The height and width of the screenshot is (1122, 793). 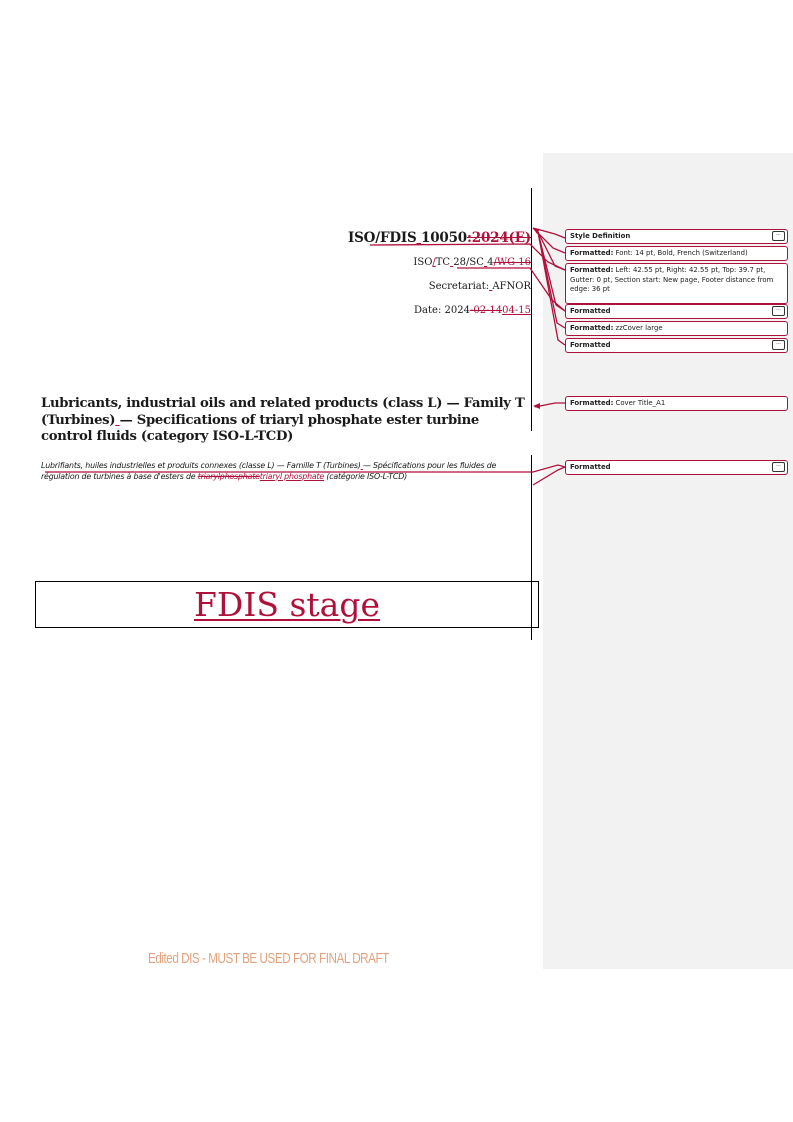 I want to click on deleted-text: :2024(E), so click(x=498, y=238).